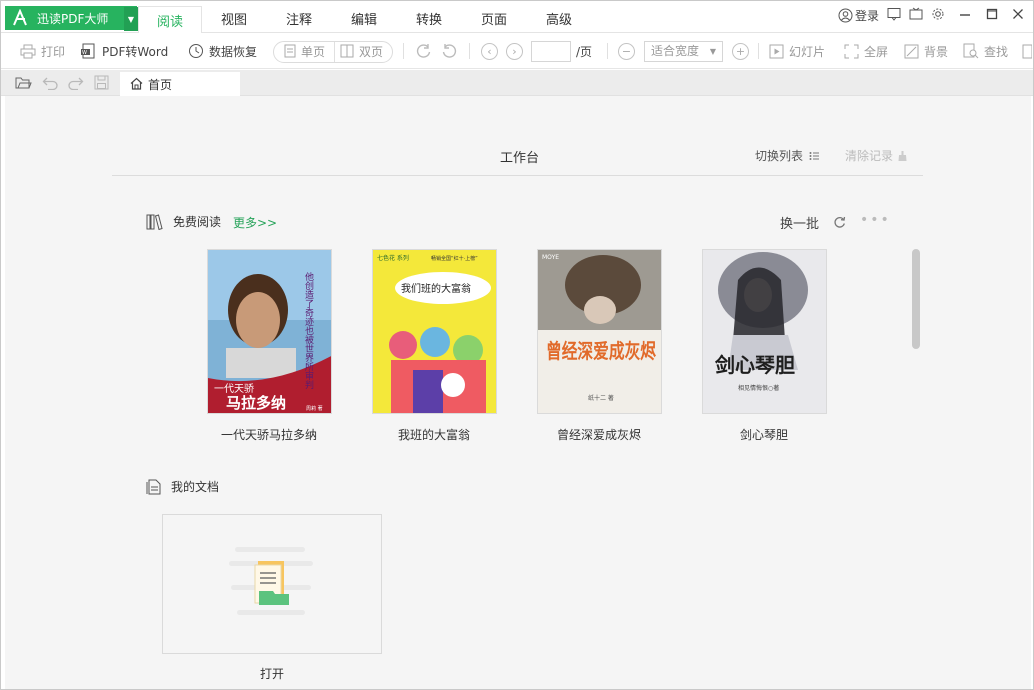 This screenshot has height=690, width=1034. What do you see at coordinates (971, 51) in the screenshot?
I see `search-icon` at bounding box center [971, 51].